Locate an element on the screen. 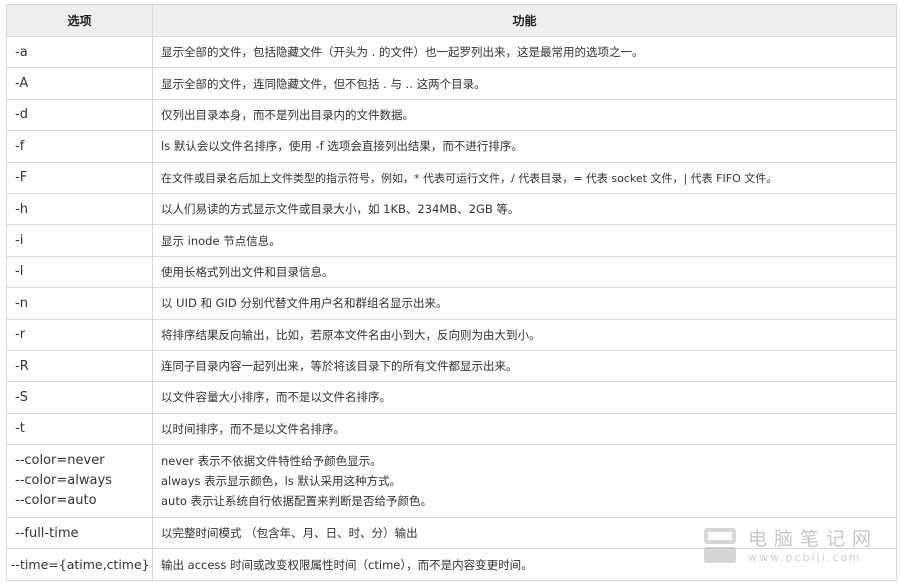  option-cell: -l is located at coordinates (79, 272).